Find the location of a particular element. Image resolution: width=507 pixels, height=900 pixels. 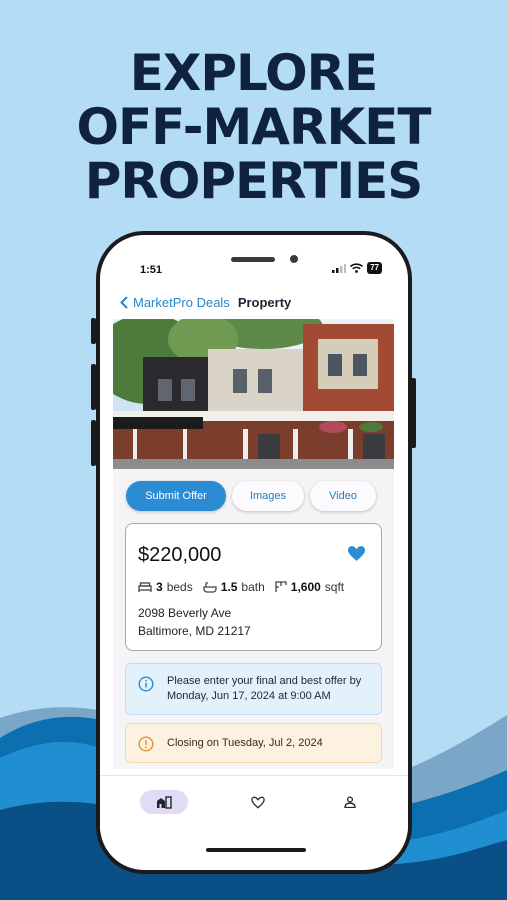

action-tabs: Submit Offer Images Video is located at coordinates (251, 496).